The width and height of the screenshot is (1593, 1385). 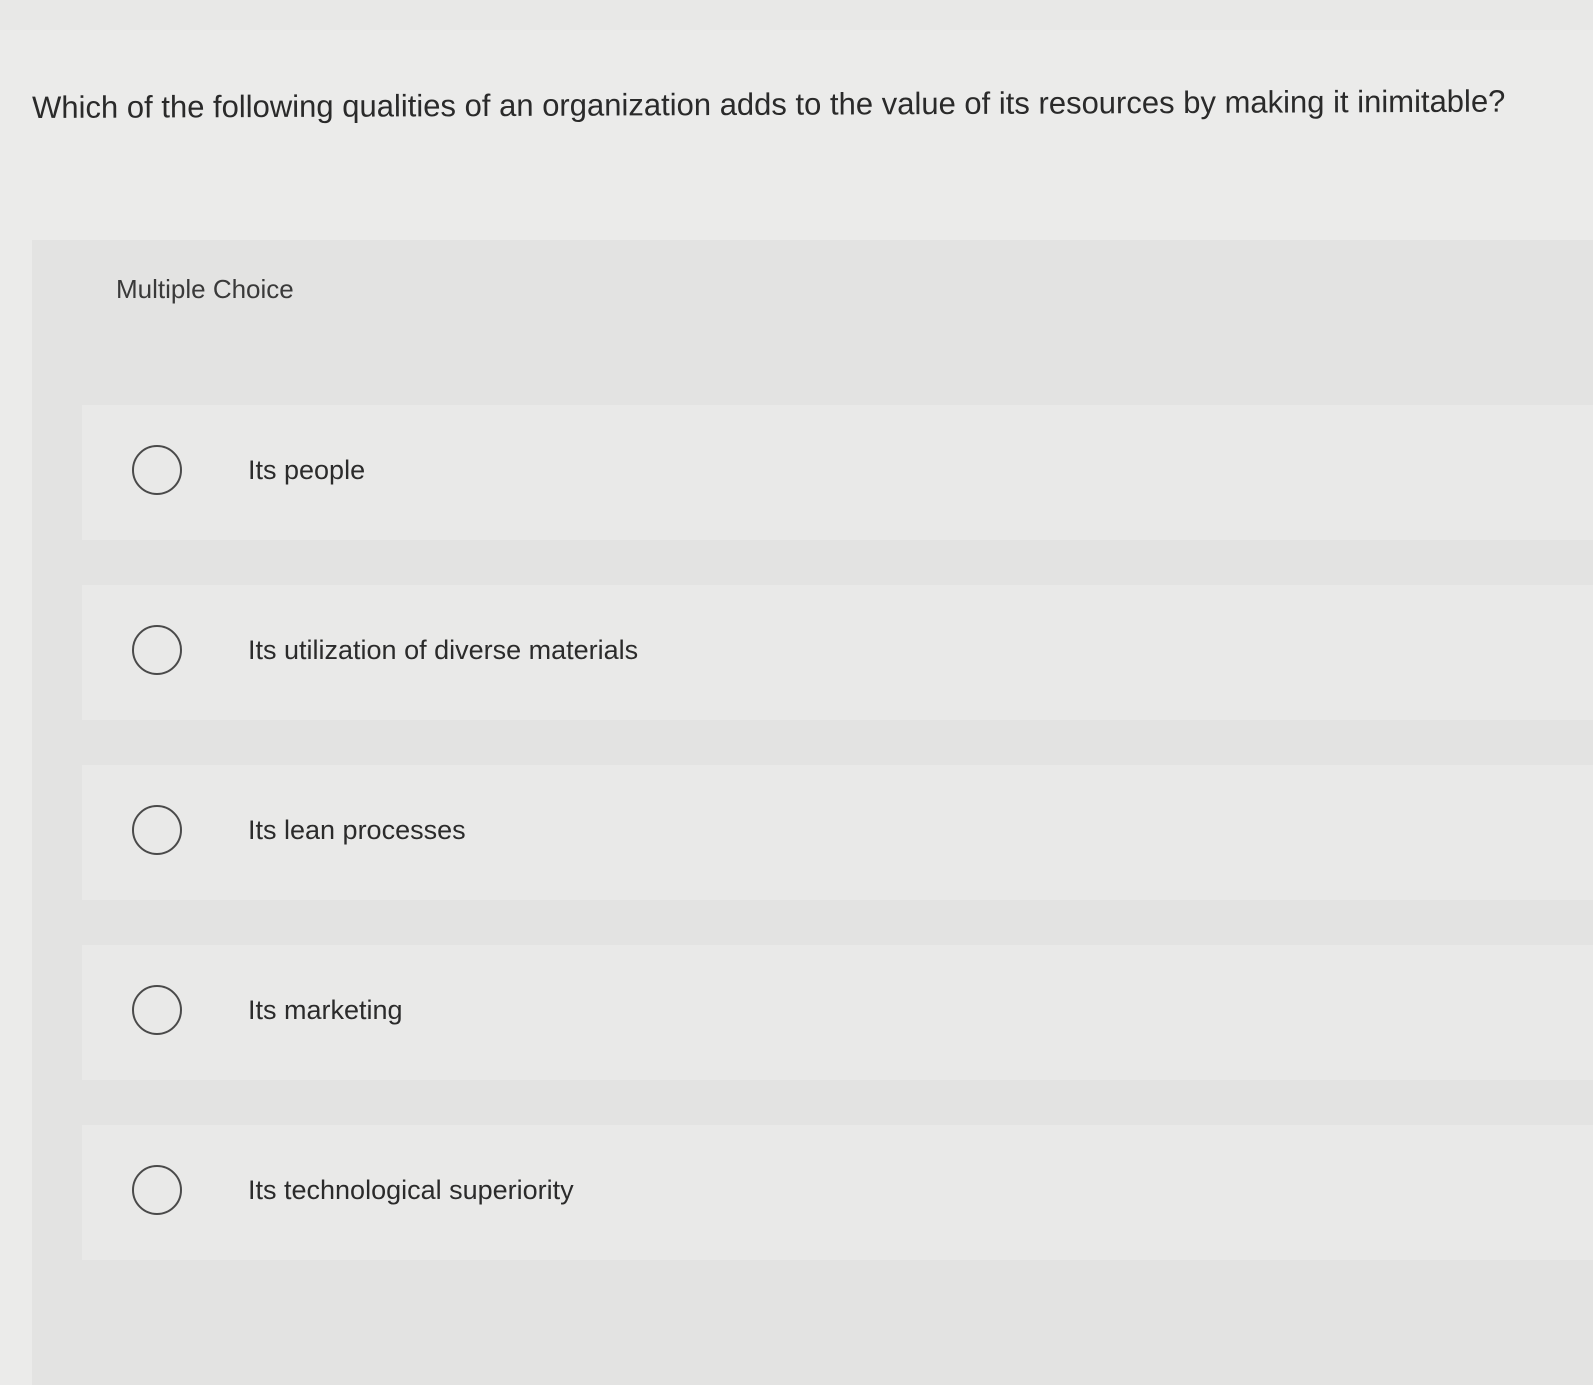 What do you see at coordinates (307, 470) in the screenshot?
I see `option-label: Its people` at bounding box center [307, 470].